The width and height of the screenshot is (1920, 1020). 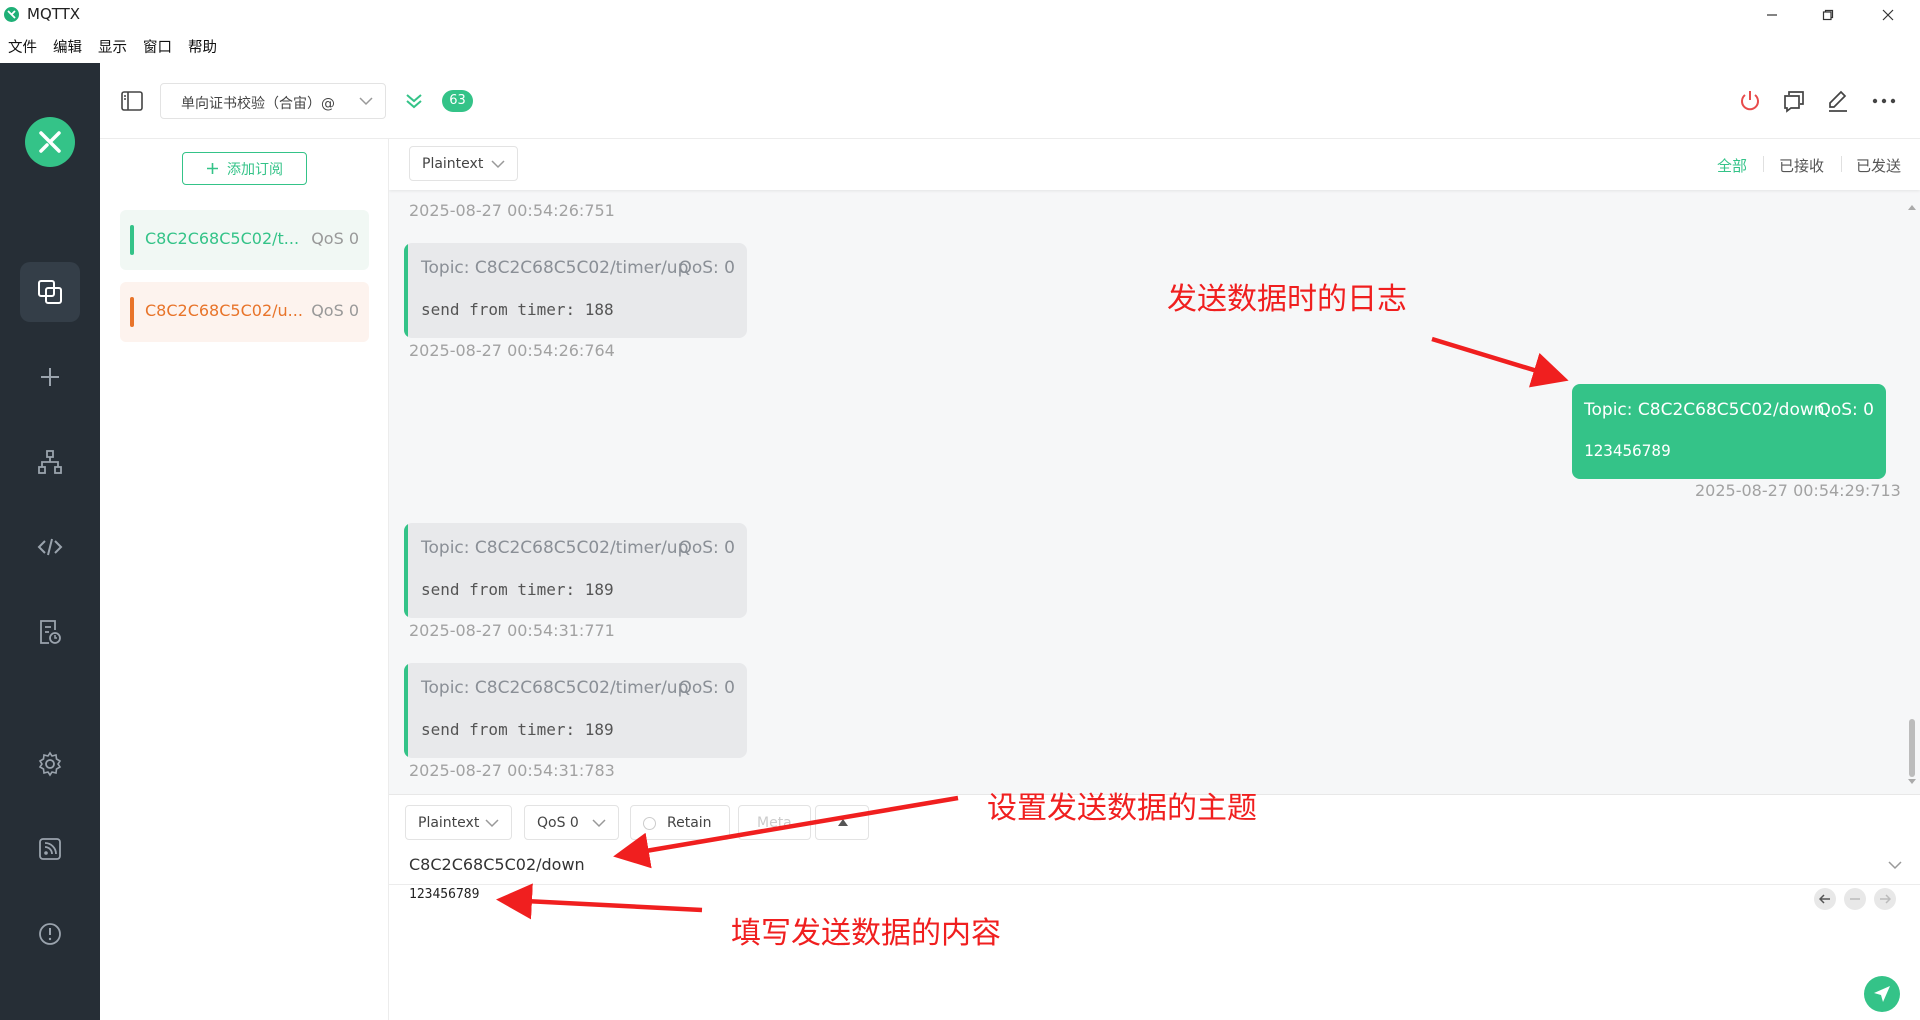 I want to click on plus-icon, so click(x=212, y=168).